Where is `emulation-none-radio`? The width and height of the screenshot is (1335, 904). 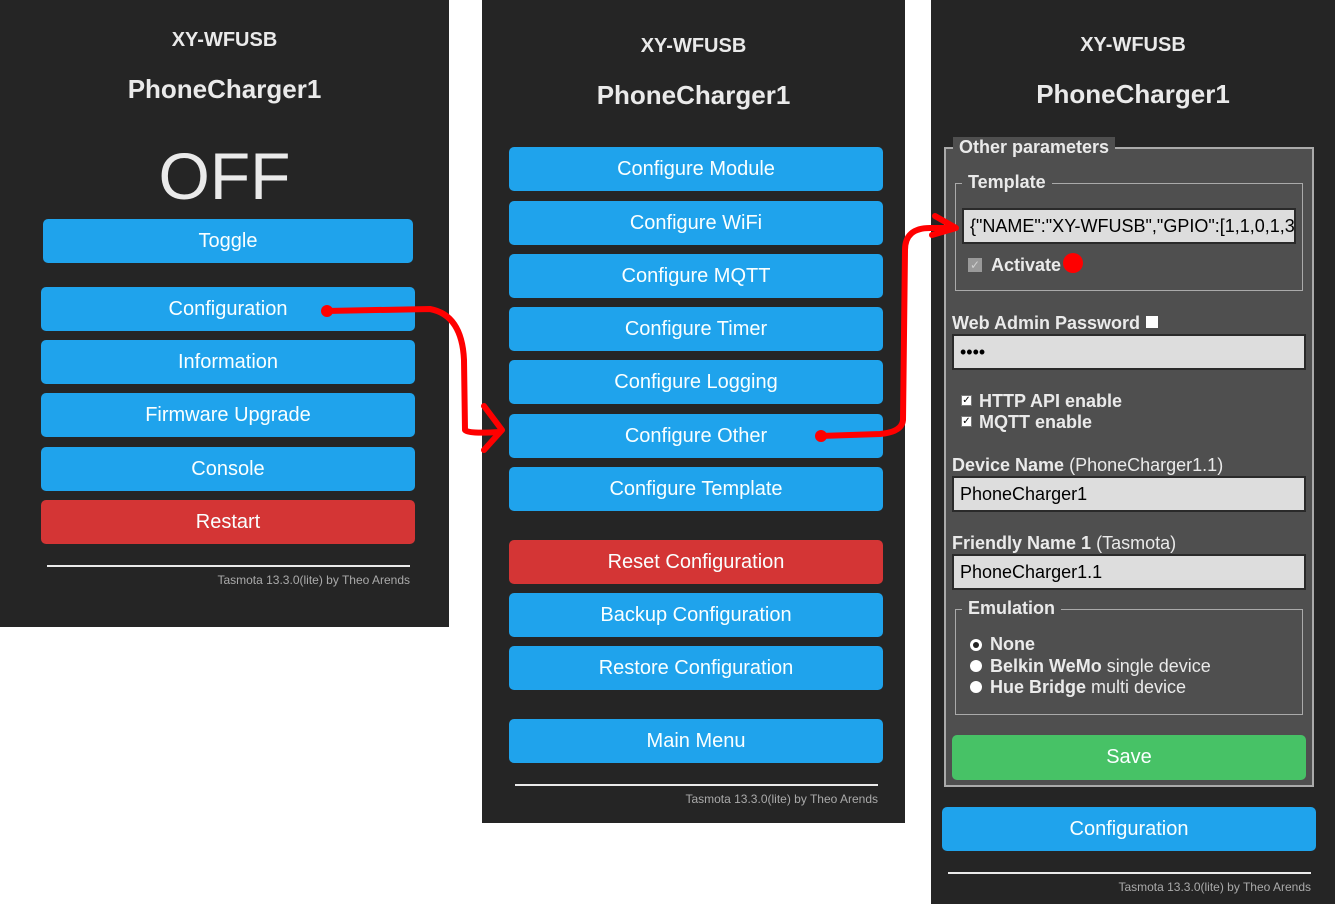
emulation-none-radio is located at coordinates (976, 645).